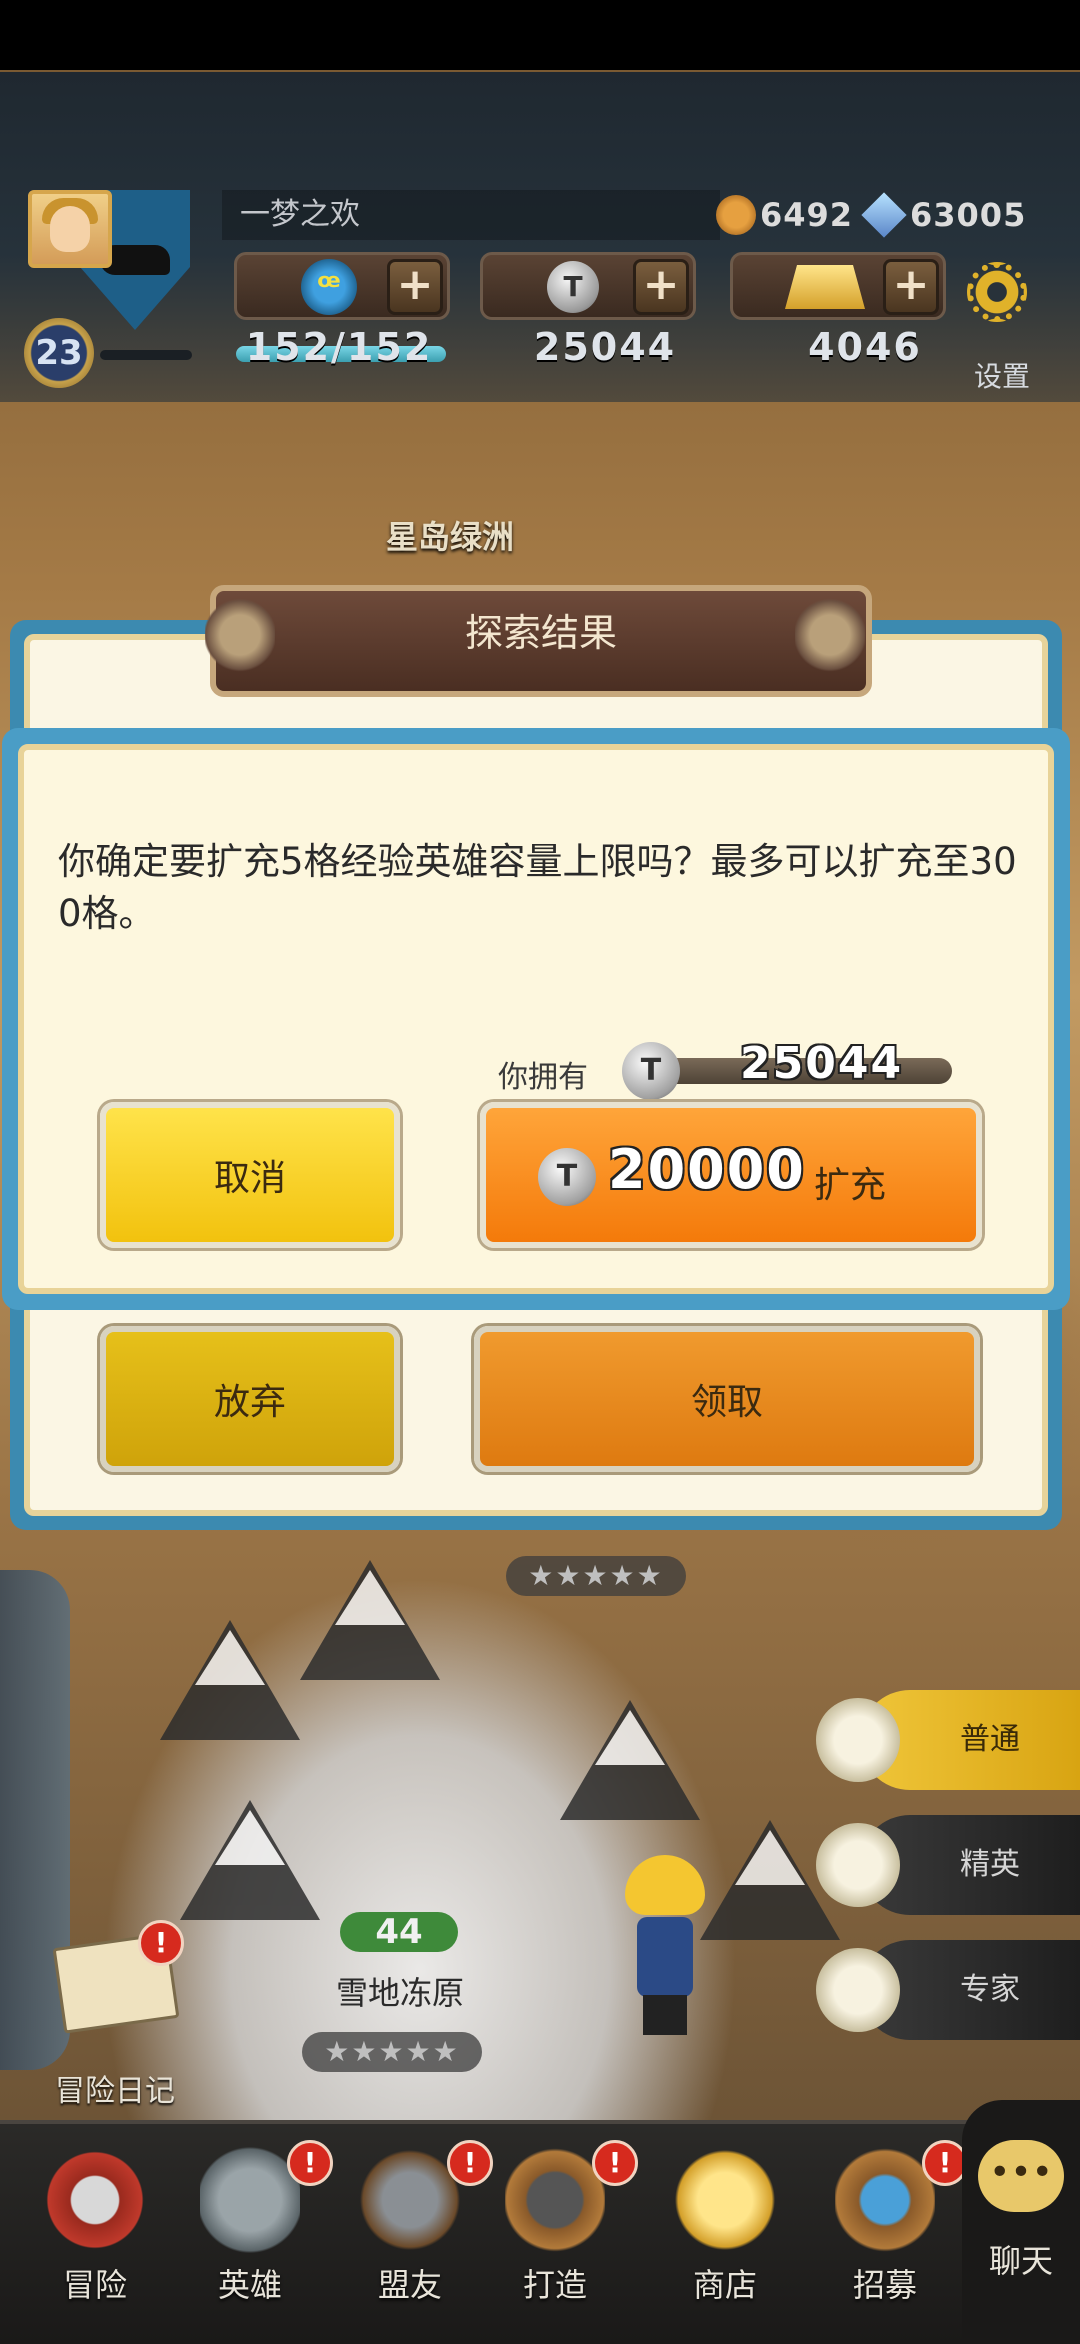  Describe the element at coordinates (1021, 2172) in the screenshot. I see `chat-dots: •••` at that location.